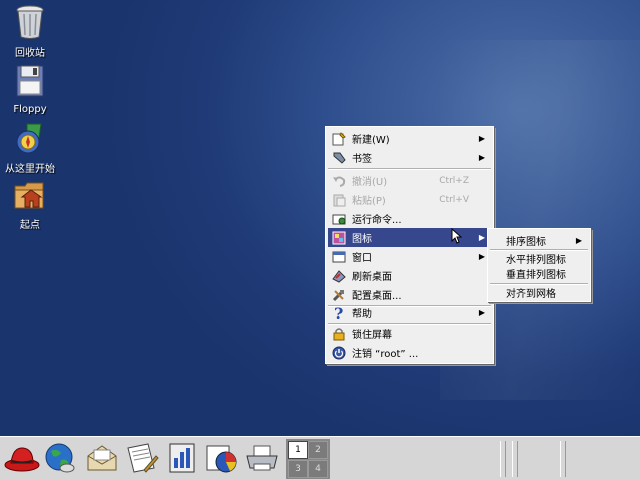 Image resolution: width=640 pixels, height=480 pixels. Describe the element at coordinates (339, 353) in the screenshot. I see `logout-icon` at that location.